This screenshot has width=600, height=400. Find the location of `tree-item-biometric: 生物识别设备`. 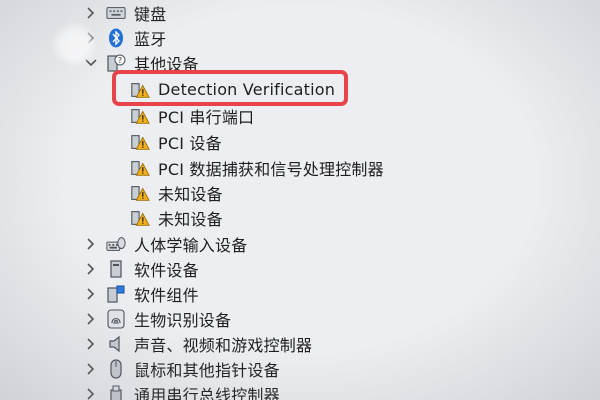

tree-item-biometric: 生物识别设备 is located at coordinates (157, 318).